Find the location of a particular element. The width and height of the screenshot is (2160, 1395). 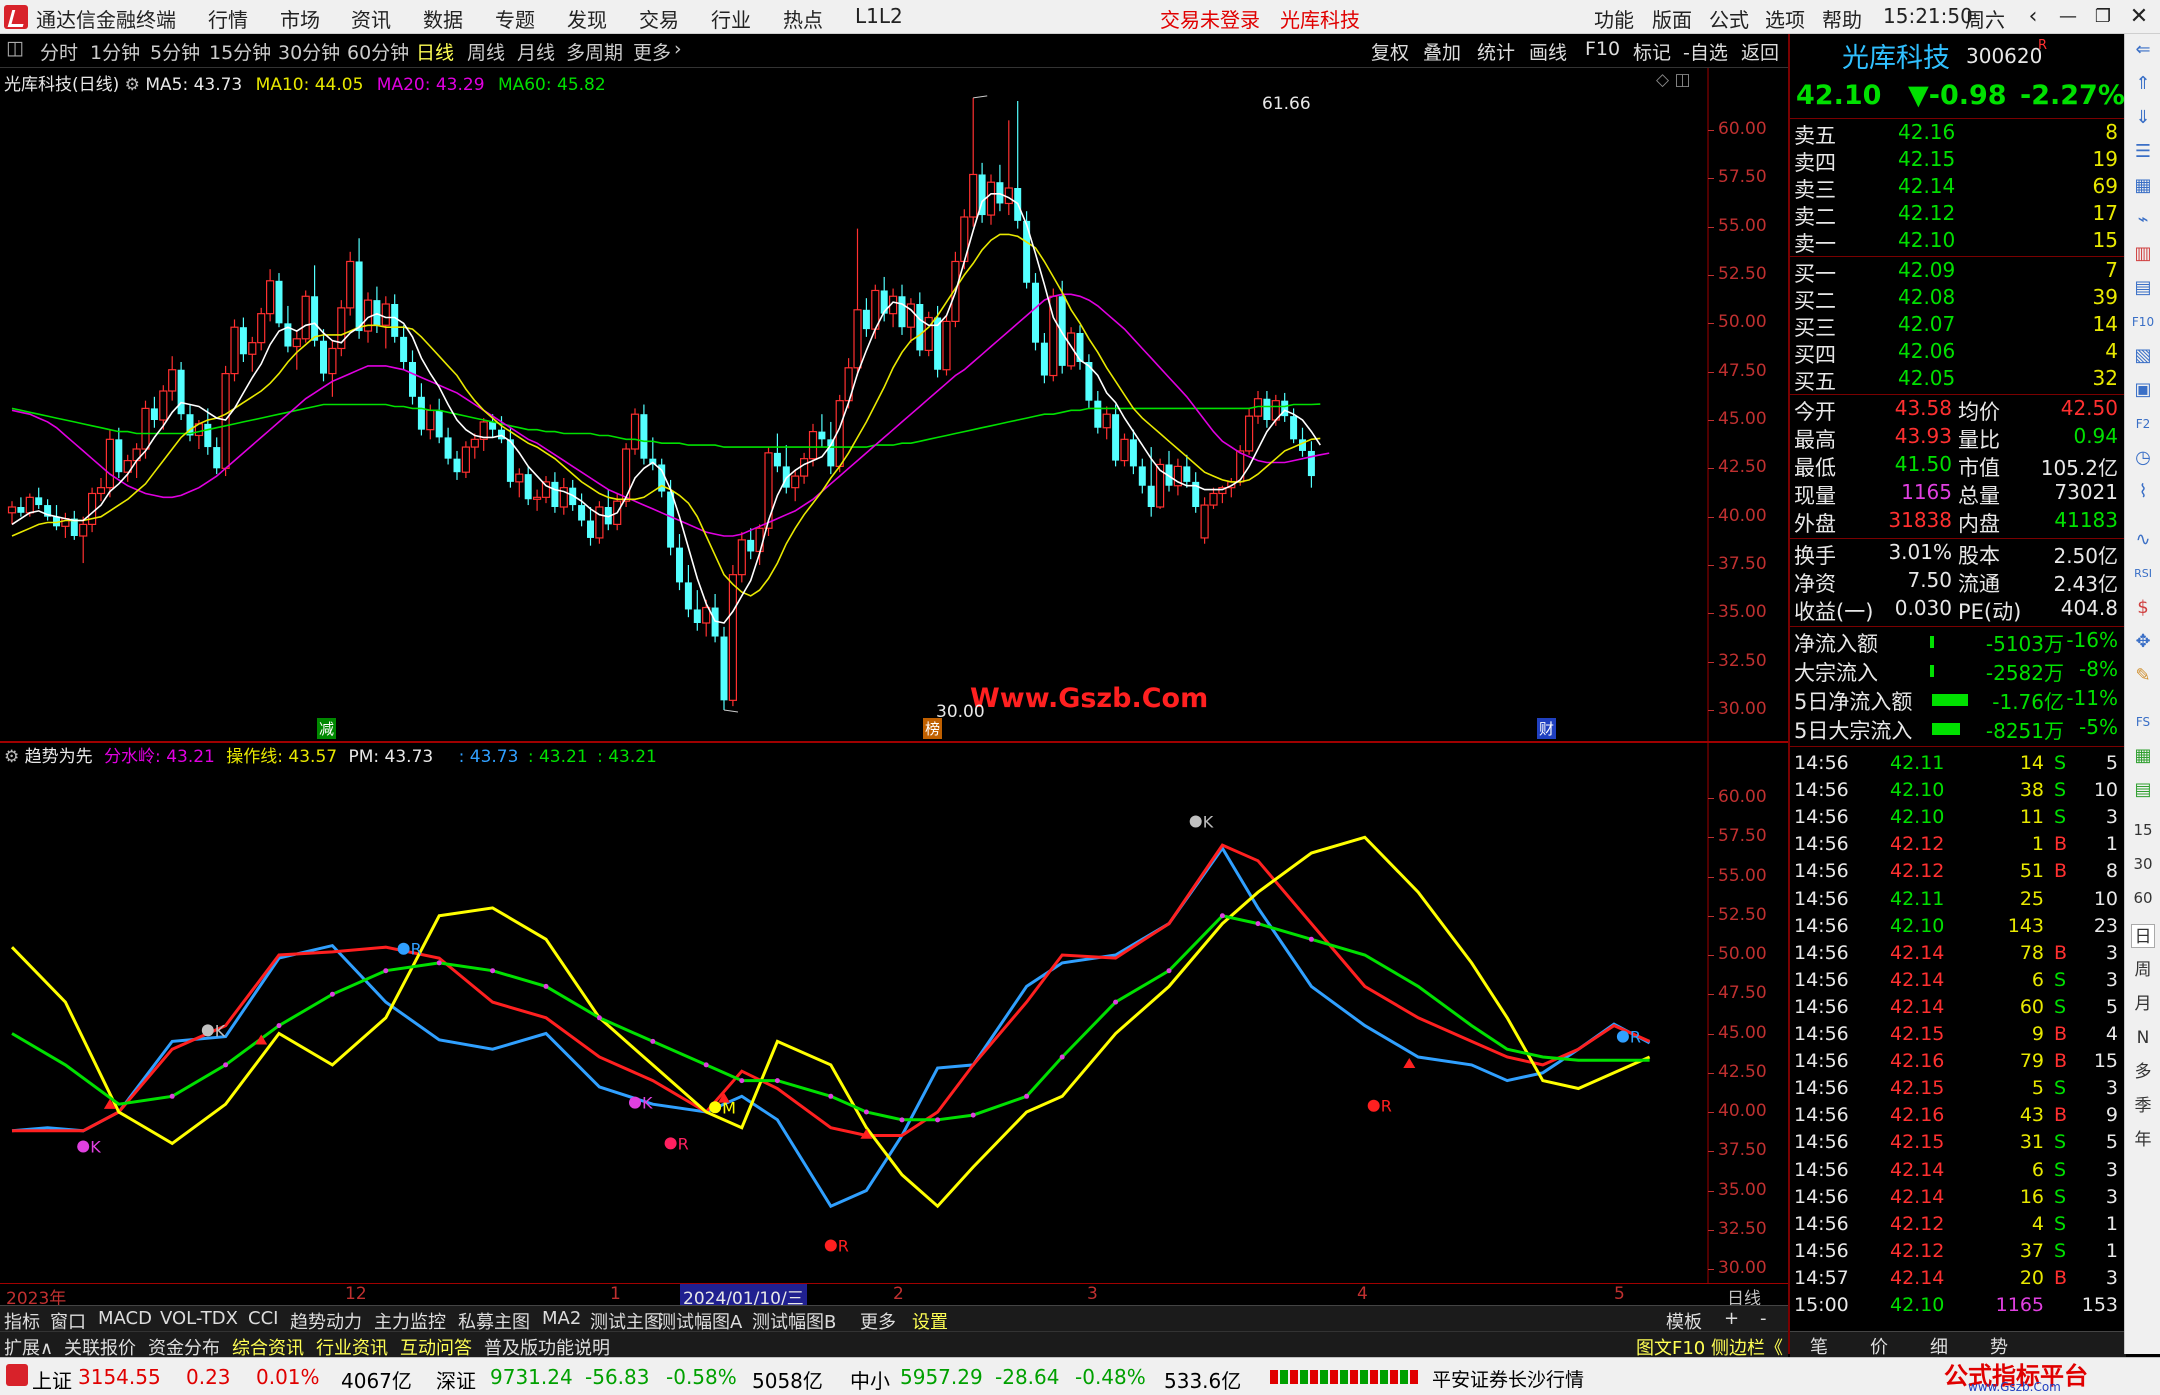

menu-item: 热点 is located at coordinates (803, 18).